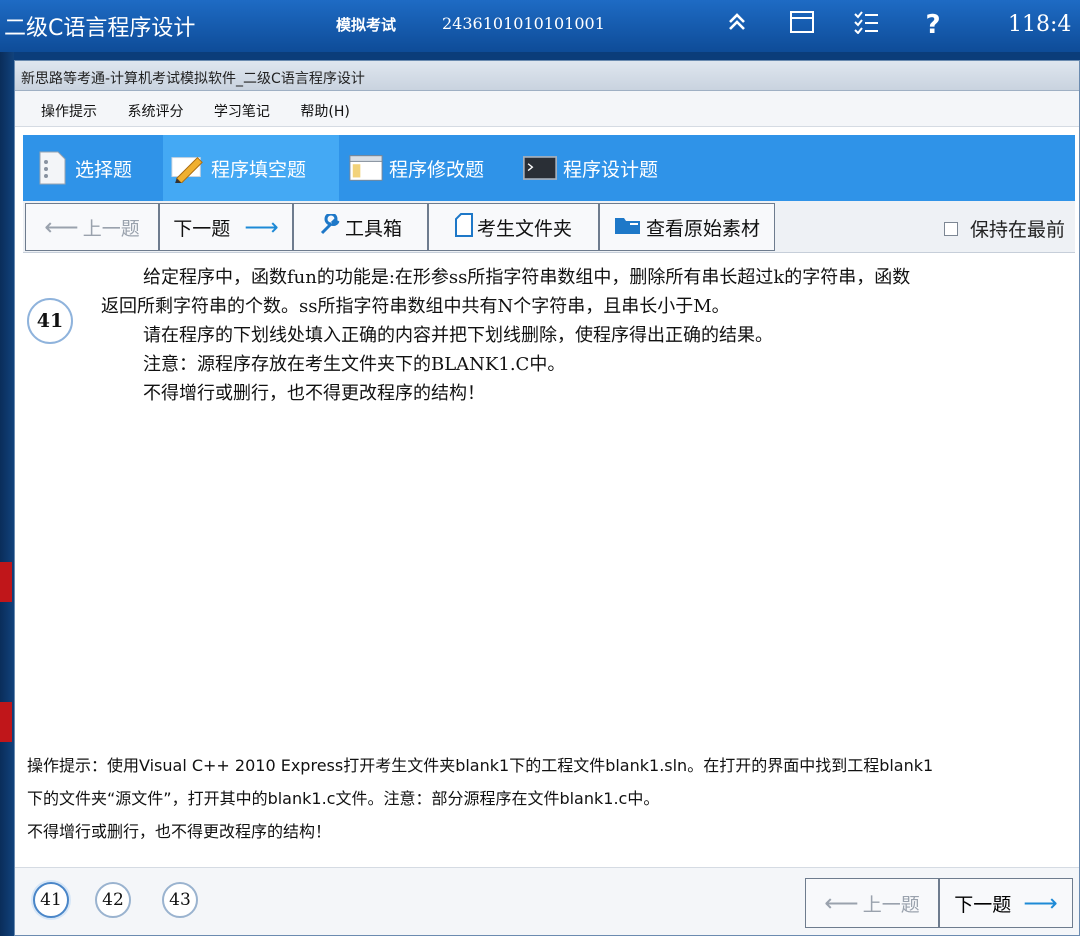 This screenshot has height=936, width=1080. Describe the element at coordinates (611, 169) in the screenshot. I see `tab-label: 程序设计题` at that location.